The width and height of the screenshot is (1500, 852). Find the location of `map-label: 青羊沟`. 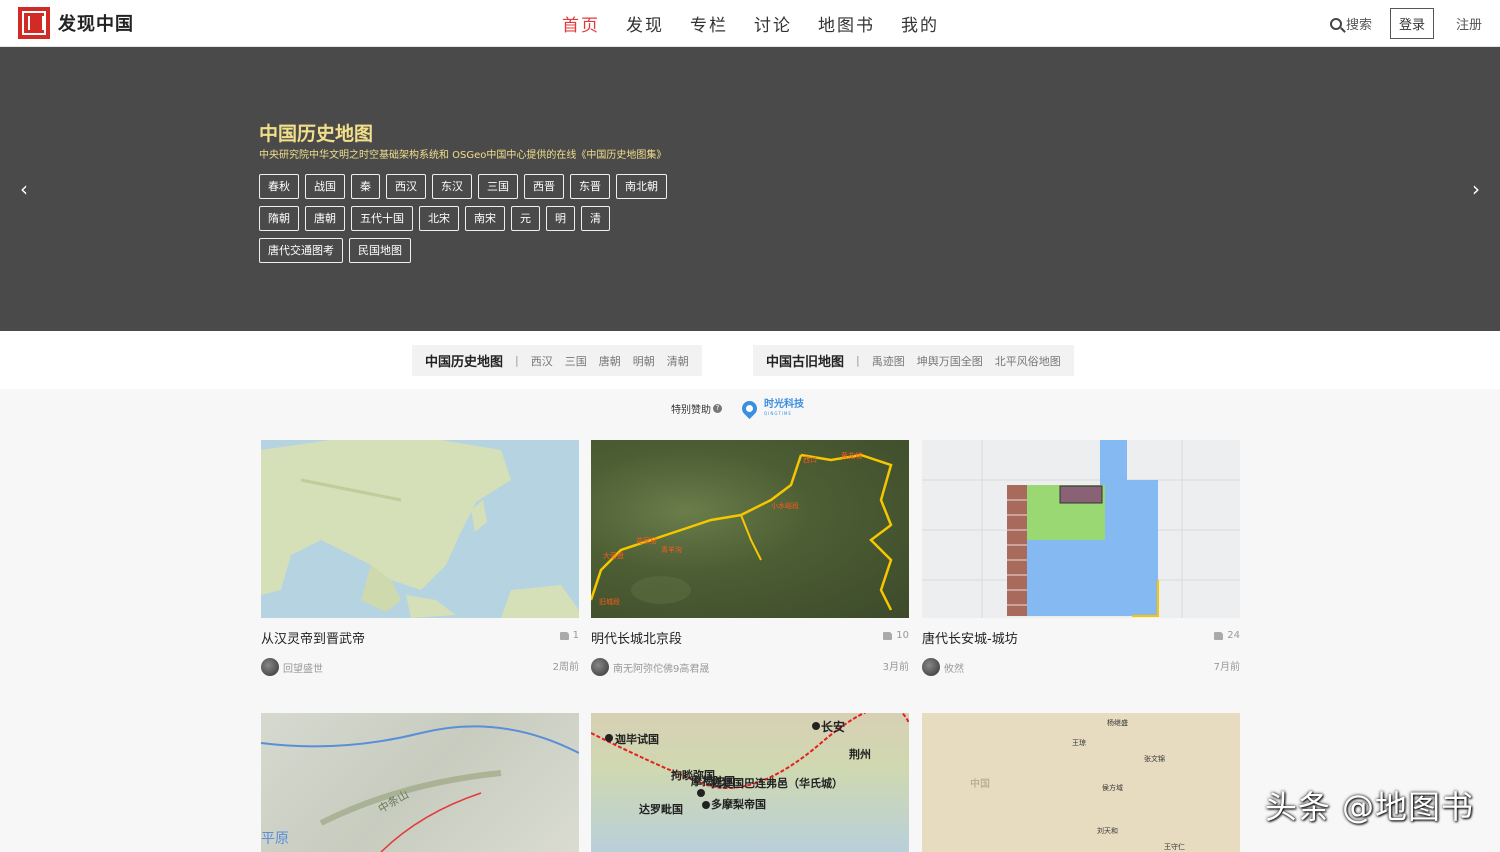

map-label: 青羊沟 is located at coordinates (671, 549).